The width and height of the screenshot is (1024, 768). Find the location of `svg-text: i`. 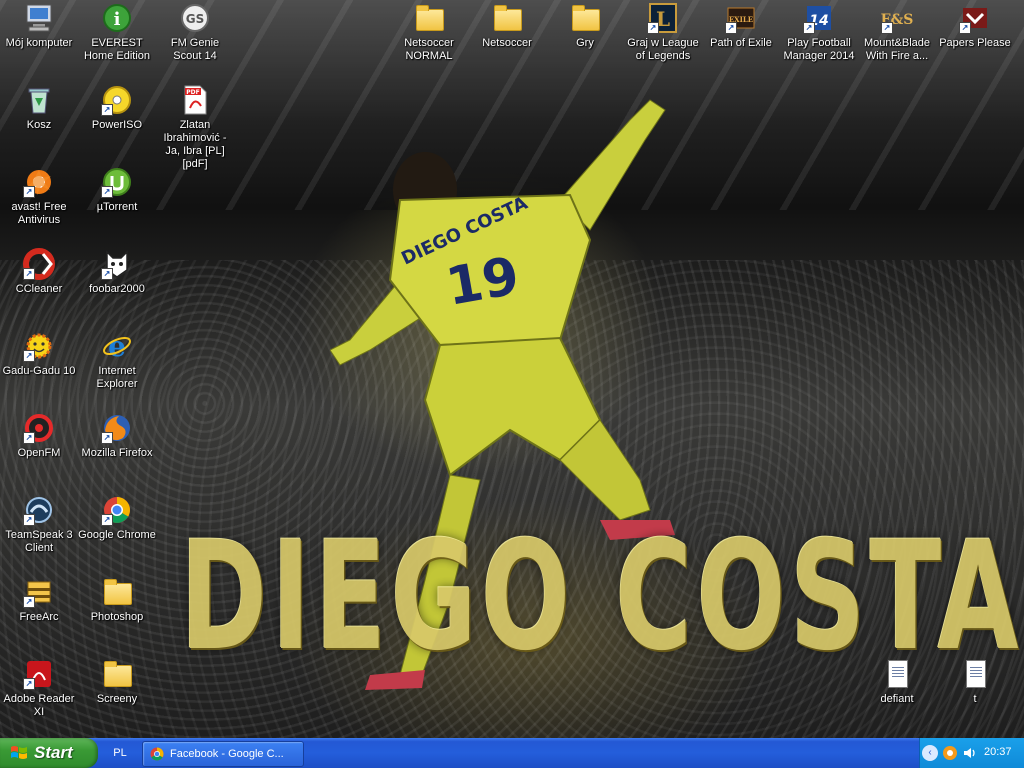

svg-text: i is located at coordinates (117, 19).